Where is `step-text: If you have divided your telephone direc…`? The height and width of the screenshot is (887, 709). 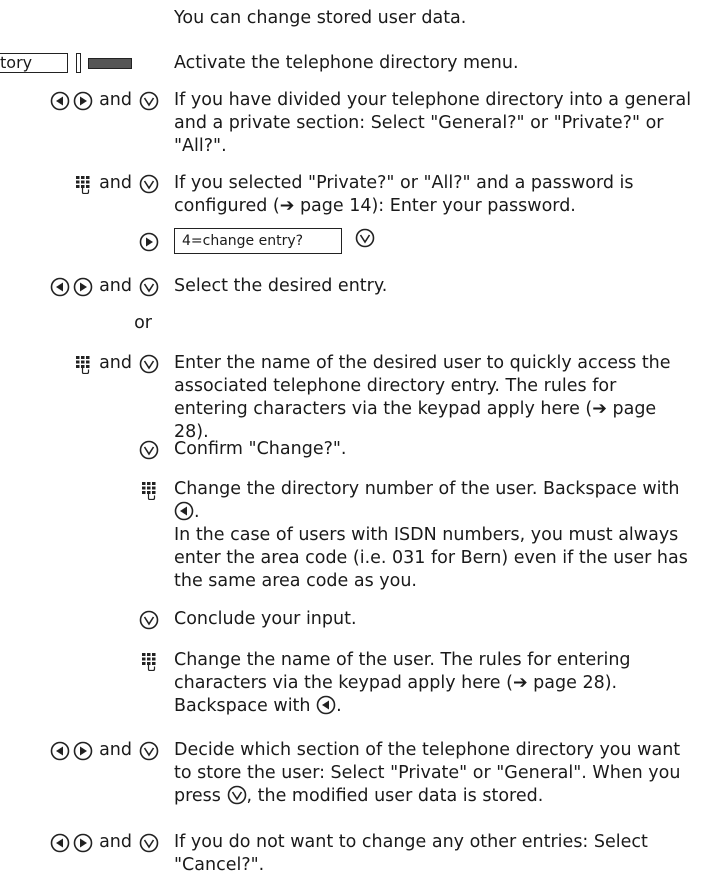 step-text: If you have divided your telephone direc… is located at coordinates (433, 123).